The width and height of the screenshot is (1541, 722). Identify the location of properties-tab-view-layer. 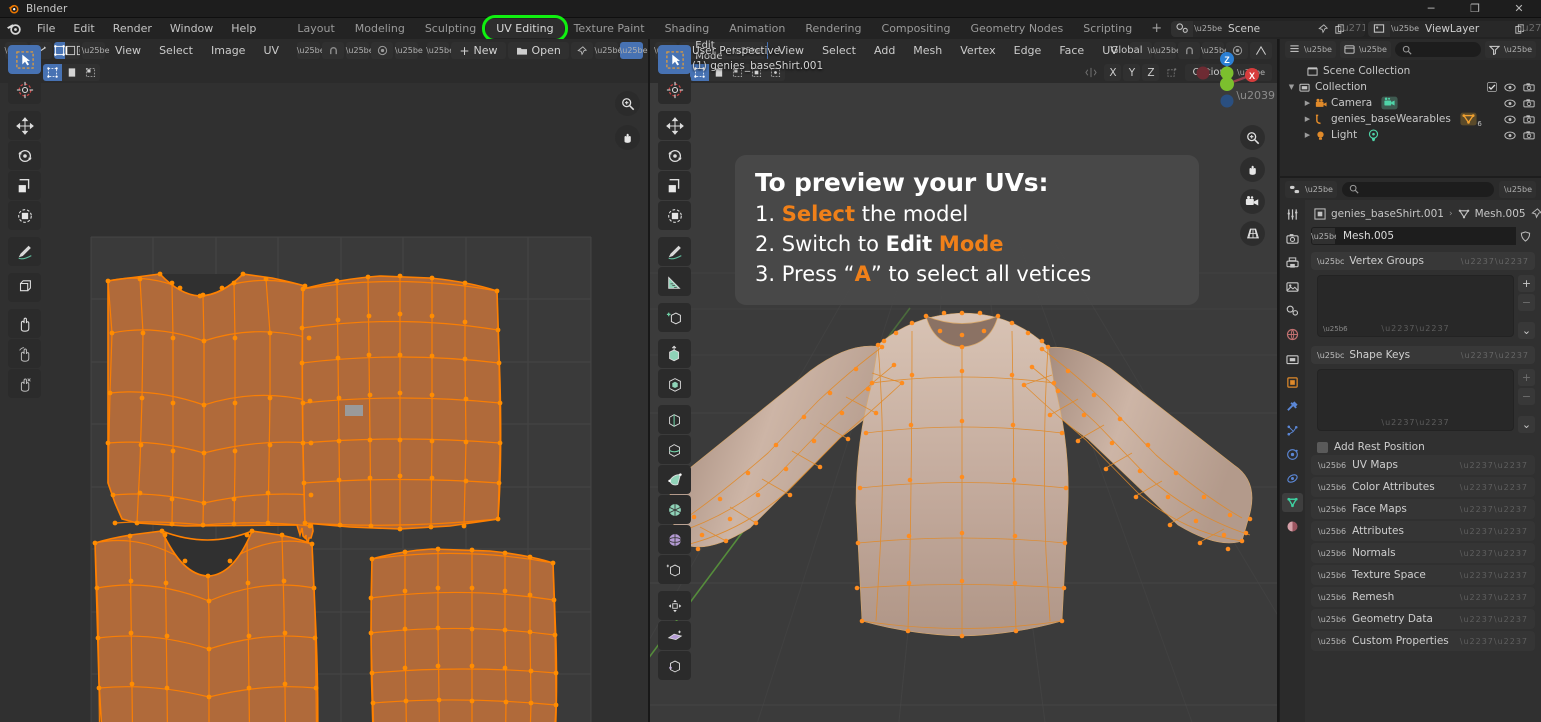
(1292, 286).